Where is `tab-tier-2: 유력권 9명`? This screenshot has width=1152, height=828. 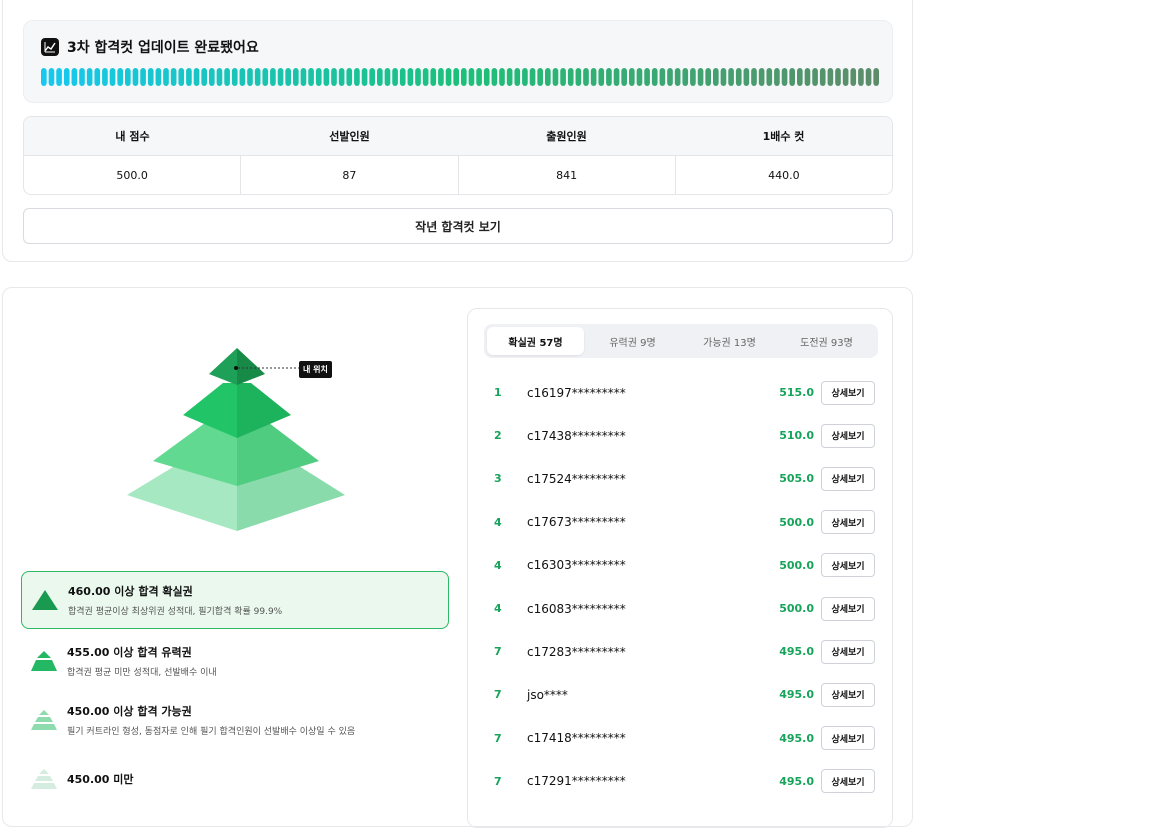
tab-tier-2: 유력권 9명 is located at coordinates (632, 341).